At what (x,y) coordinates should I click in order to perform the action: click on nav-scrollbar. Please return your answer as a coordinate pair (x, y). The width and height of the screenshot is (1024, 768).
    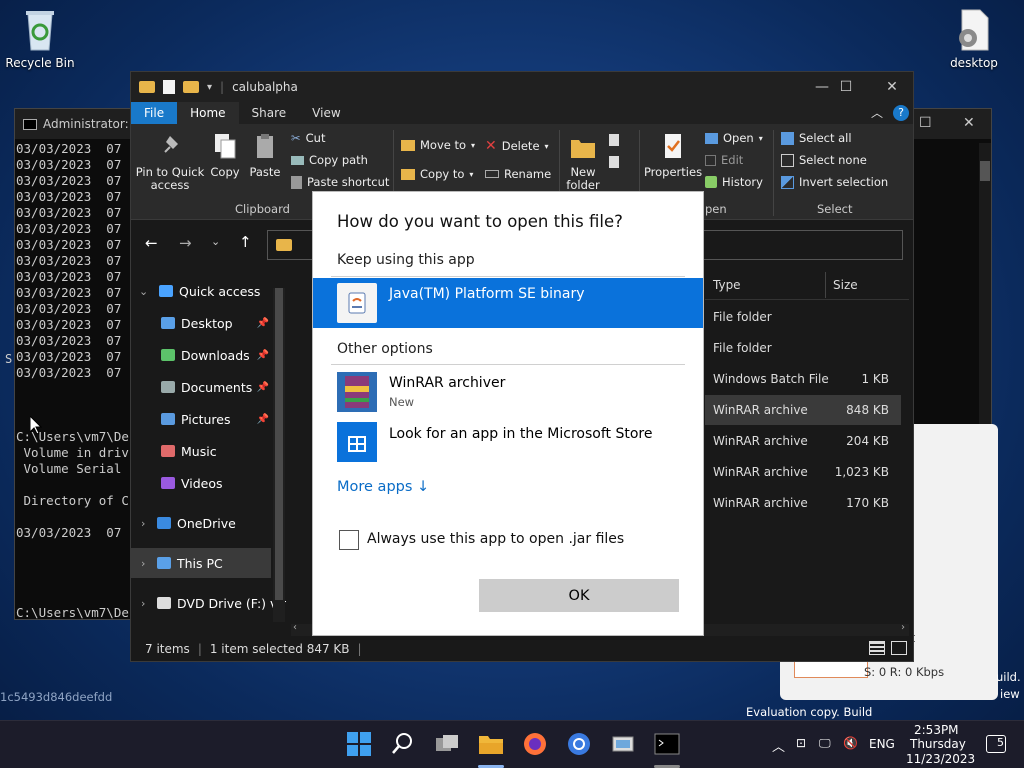
    Looking at the image, I should click on (279, 455).